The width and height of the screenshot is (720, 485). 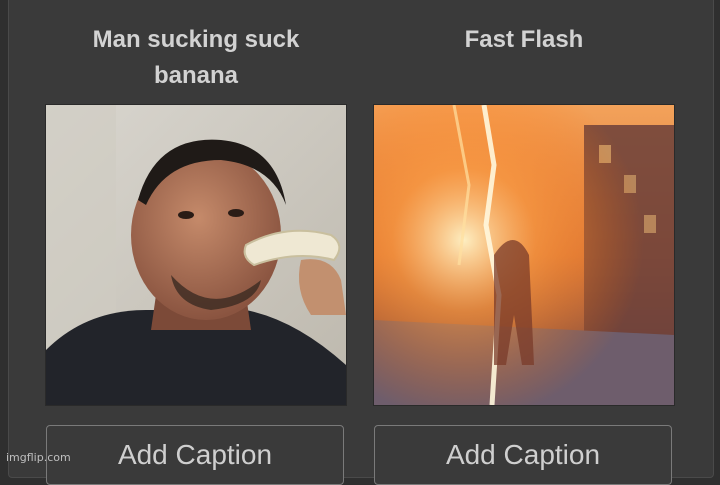 I want to click on template-title: Man sucking suck banana, so click(x=196, y=58).